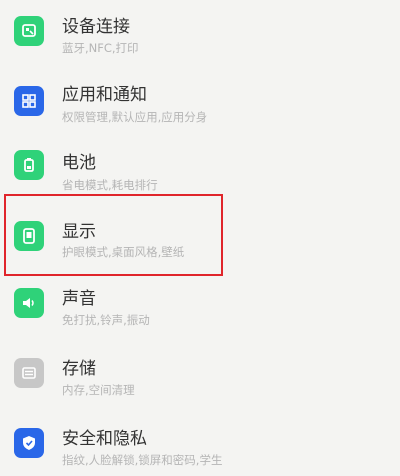 The height and width of the screenshot is (476, 400). I want to click on item-title: 声音, so click(79, 299).